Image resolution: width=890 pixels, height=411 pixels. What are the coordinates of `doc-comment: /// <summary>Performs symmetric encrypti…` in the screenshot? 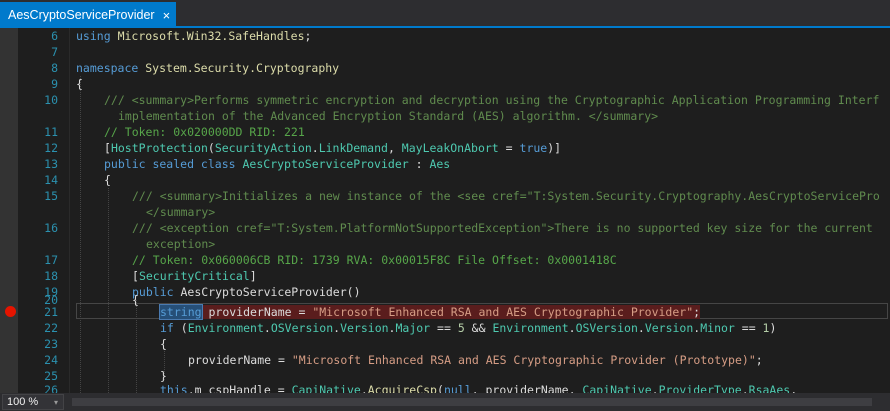 It's located at (491, 100).